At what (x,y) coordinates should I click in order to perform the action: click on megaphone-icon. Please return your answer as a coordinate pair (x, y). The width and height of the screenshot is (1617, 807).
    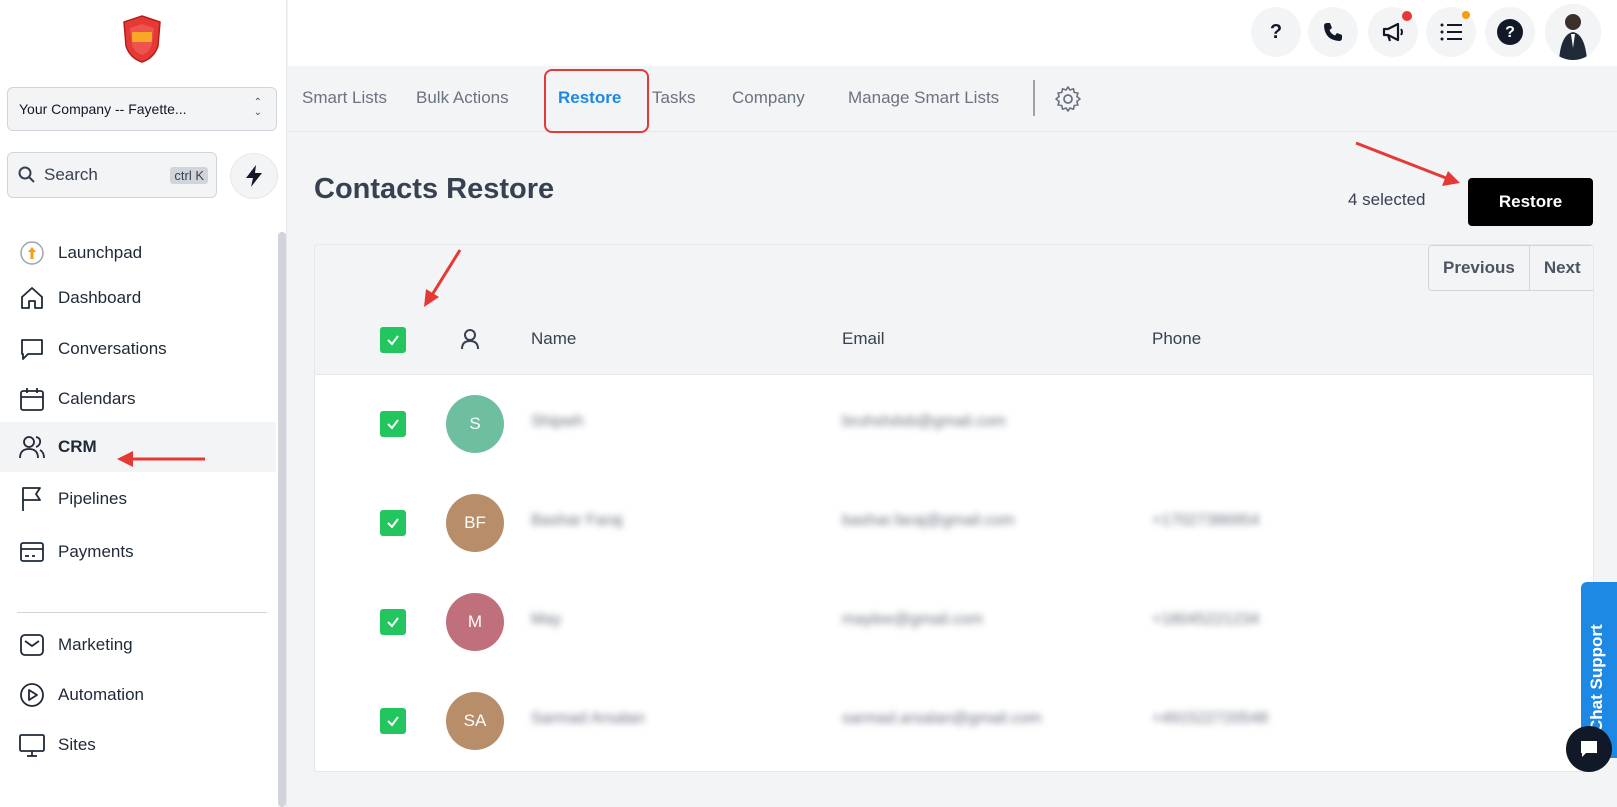
    Looking at the image, I should click on (1392, 32).